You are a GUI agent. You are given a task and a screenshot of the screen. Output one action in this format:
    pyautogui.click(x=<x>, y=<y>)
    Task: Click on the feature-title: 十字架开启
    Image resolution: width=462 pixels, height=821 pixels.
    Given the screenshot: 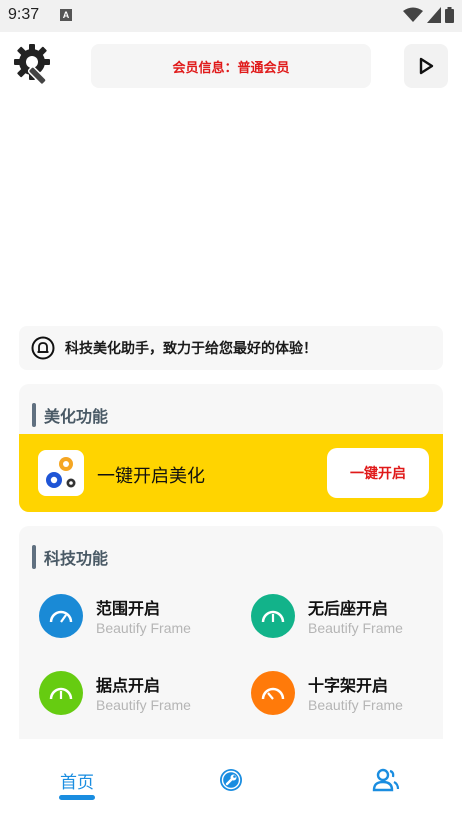 What is the action you would take?
    pyautogui.click(x=348, y=685)
    